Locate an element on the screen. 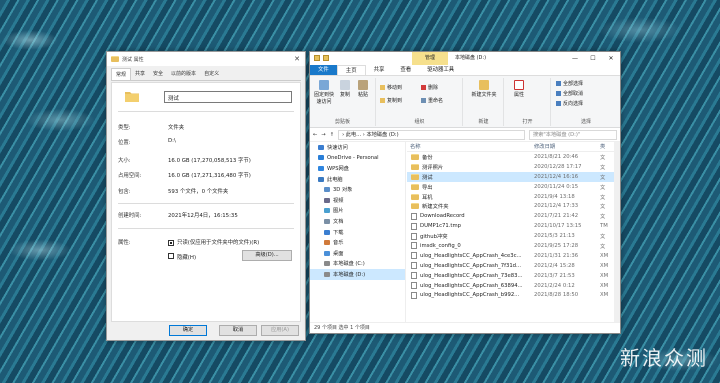 The width and height of the screenshot is (720, 383). table-row: DownloadRecord 2021/7/21 21:42 文 is located at coordinates (513, 216).